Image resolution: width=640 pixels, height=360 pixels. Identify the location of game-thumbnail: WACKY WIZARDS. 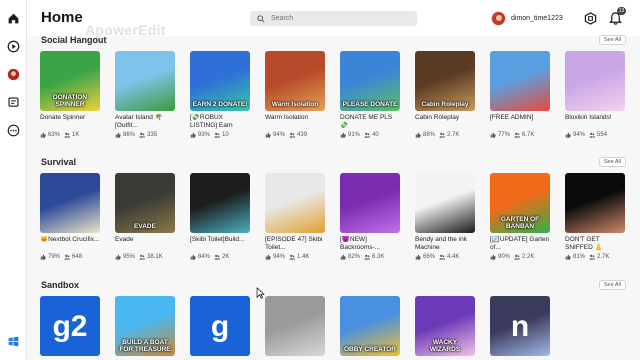
(445, 326).